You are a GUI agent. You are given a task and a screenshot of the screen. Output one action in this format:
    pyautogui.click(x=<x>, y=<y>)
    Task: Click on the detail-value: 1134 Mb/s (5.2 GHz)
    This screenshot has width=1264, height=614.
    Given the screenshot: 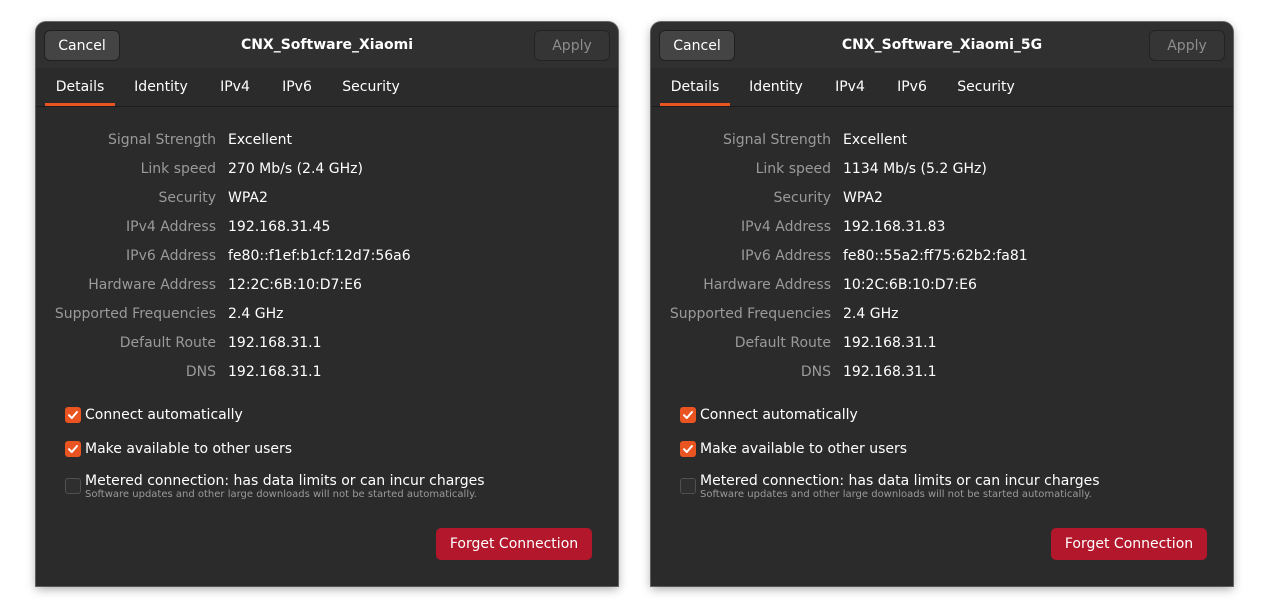 What is the action you would take?
    pyautogui.click(x=915, y=169)
    